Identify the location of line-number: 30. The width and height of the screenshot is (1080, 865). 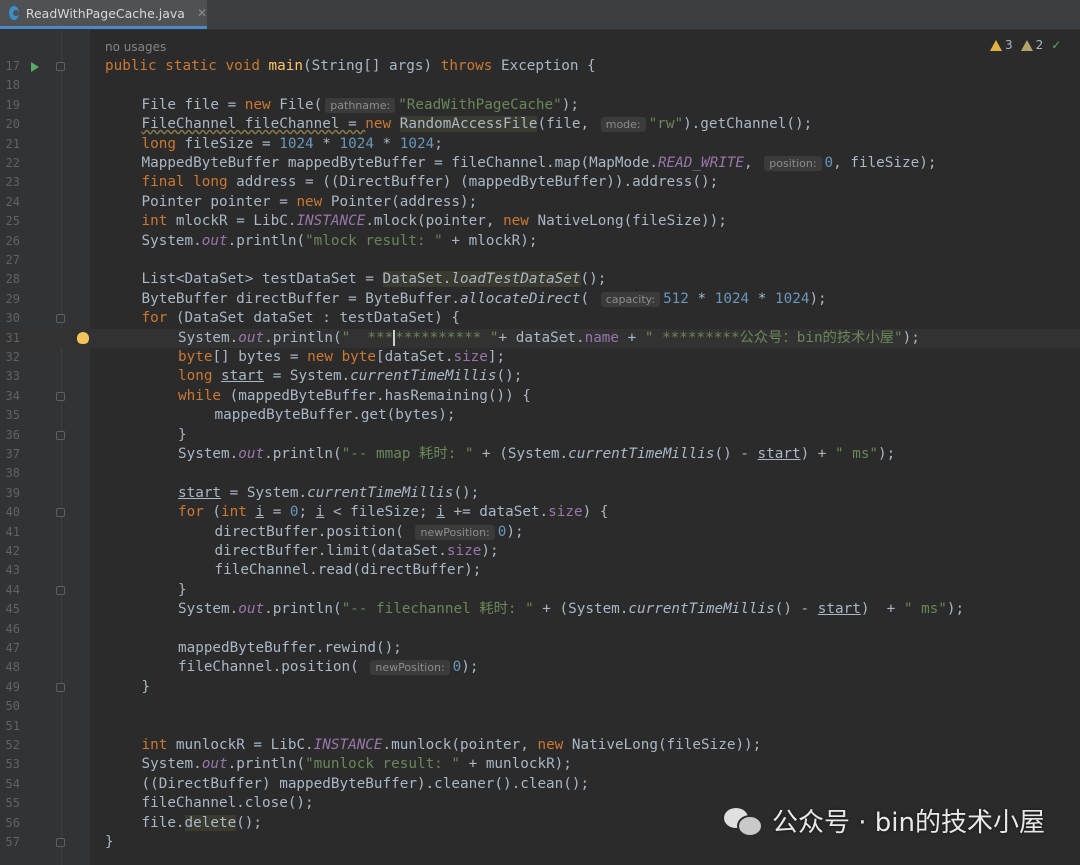
(10, 318).